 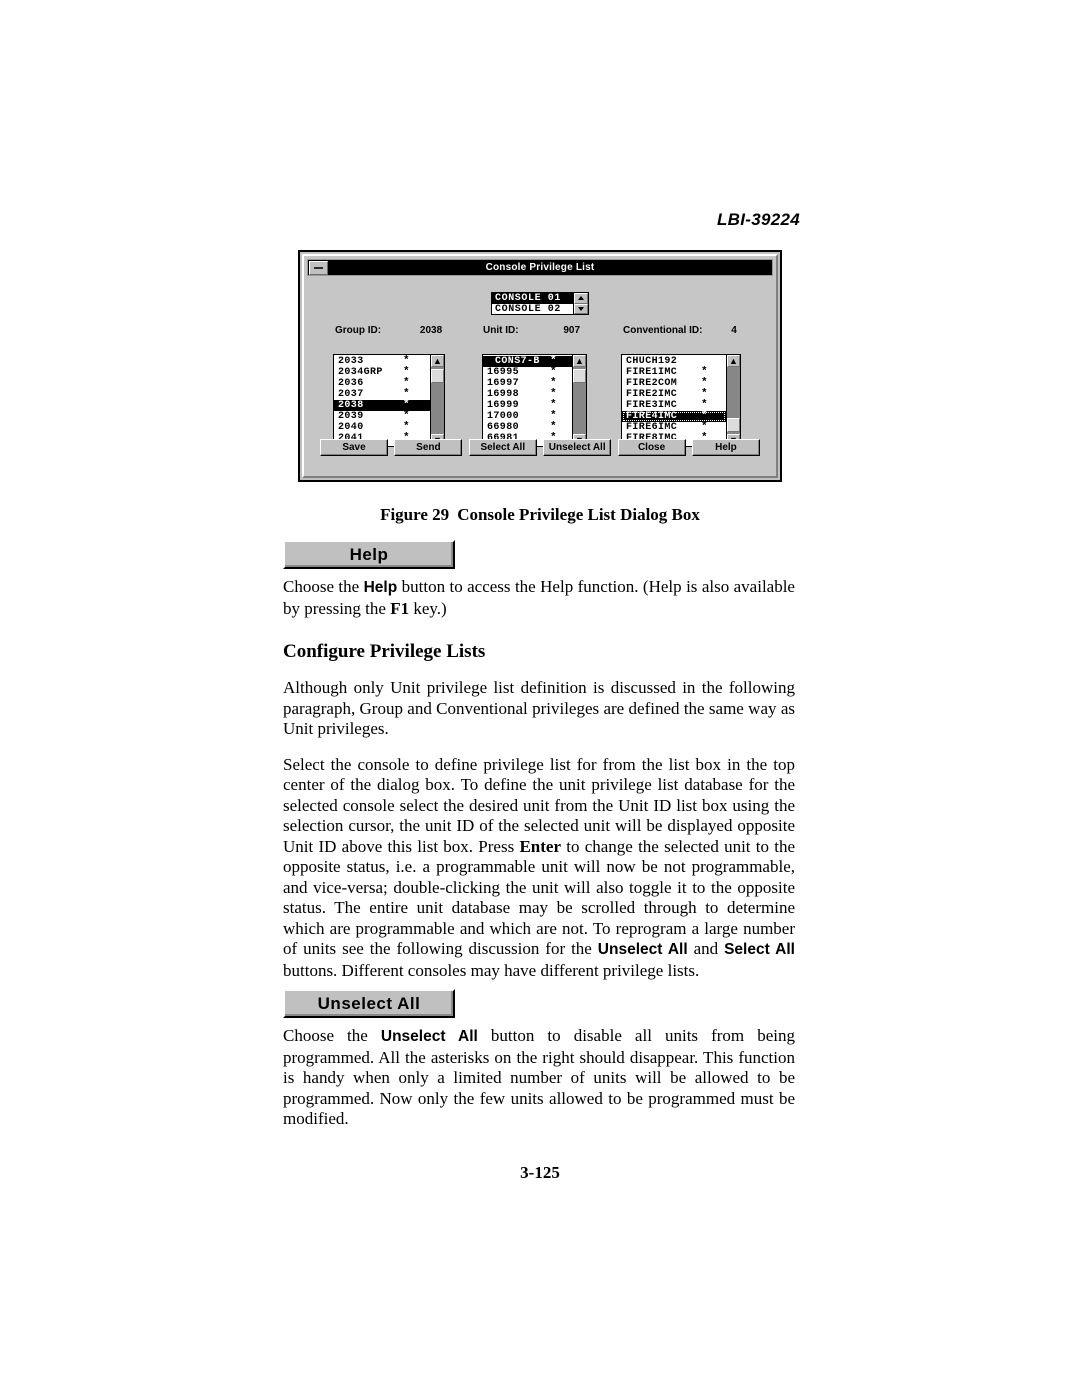 What do you see at coordinates (428, 608) in the screenshot?
I see `help-paragraph-part-c: key.)` at bounding box center [428, 608].